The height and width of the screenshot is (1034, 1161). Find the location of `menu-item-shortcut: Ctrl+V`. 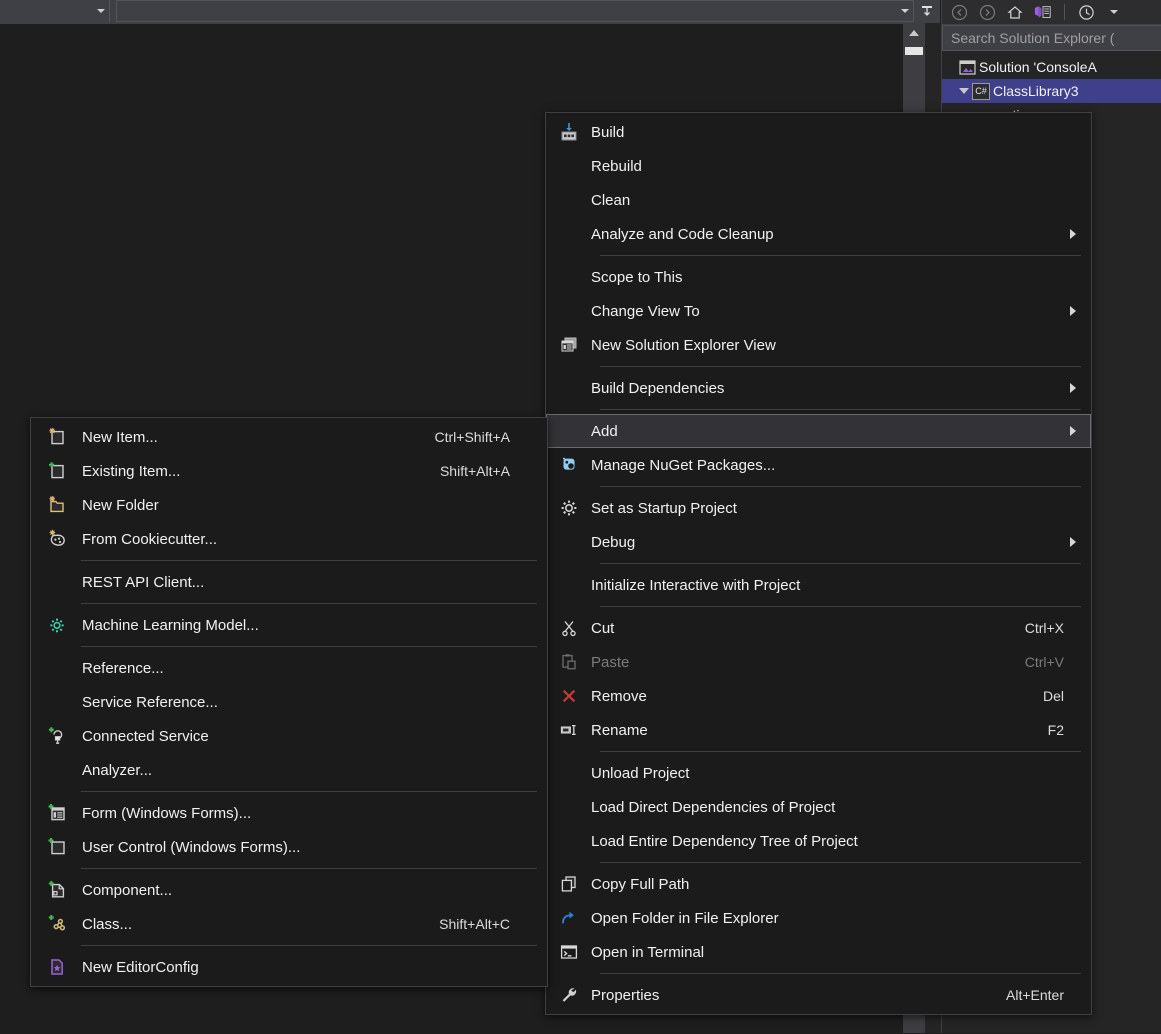

menu-item-shortcut: Ctrl+V is located at coordinates (1044, 662).